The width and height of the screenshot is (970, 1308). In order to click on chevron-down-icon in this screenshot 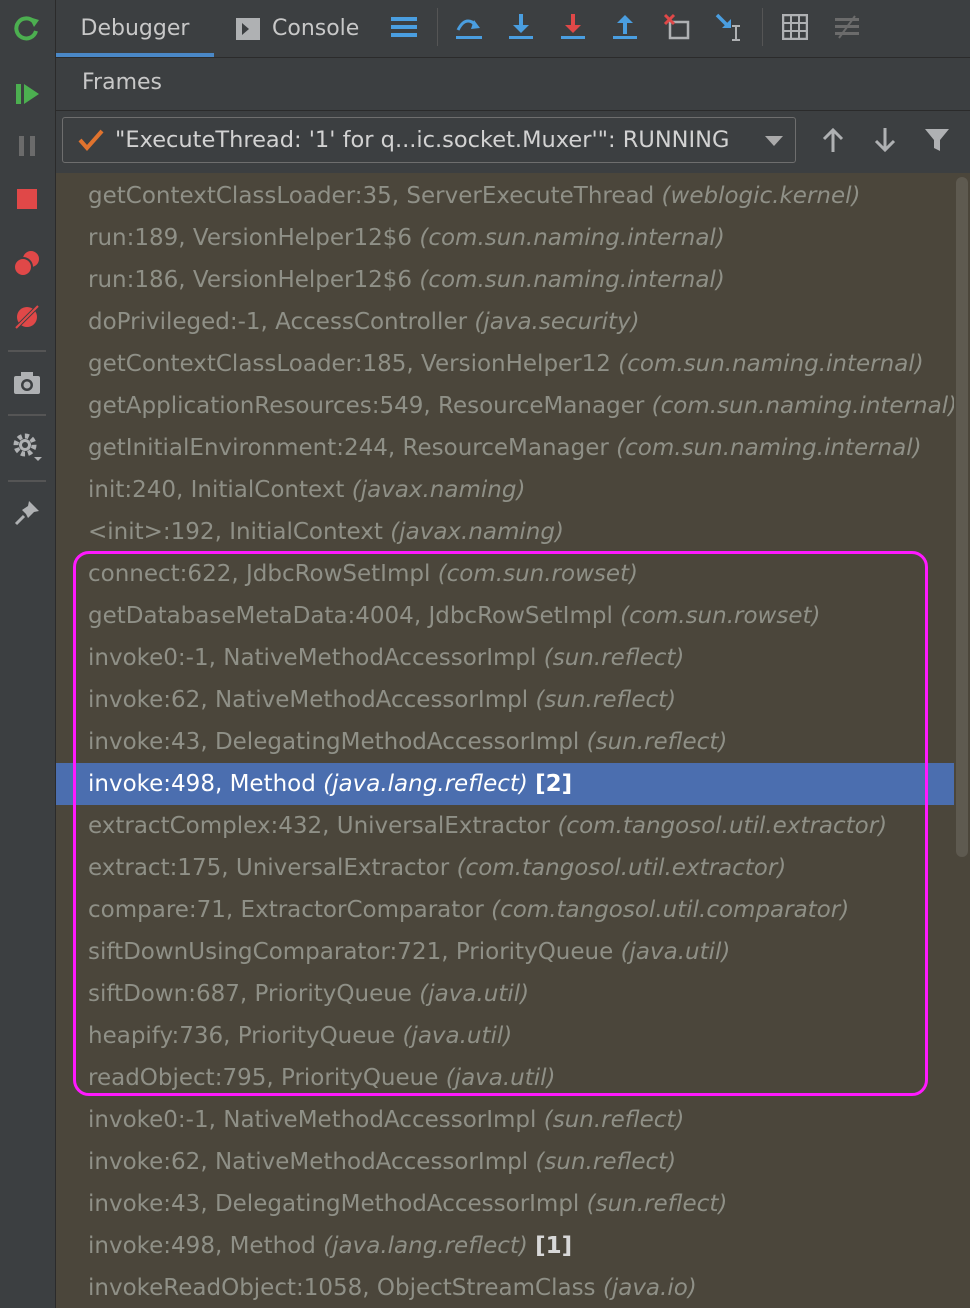, I will do `click(774, 141)`.